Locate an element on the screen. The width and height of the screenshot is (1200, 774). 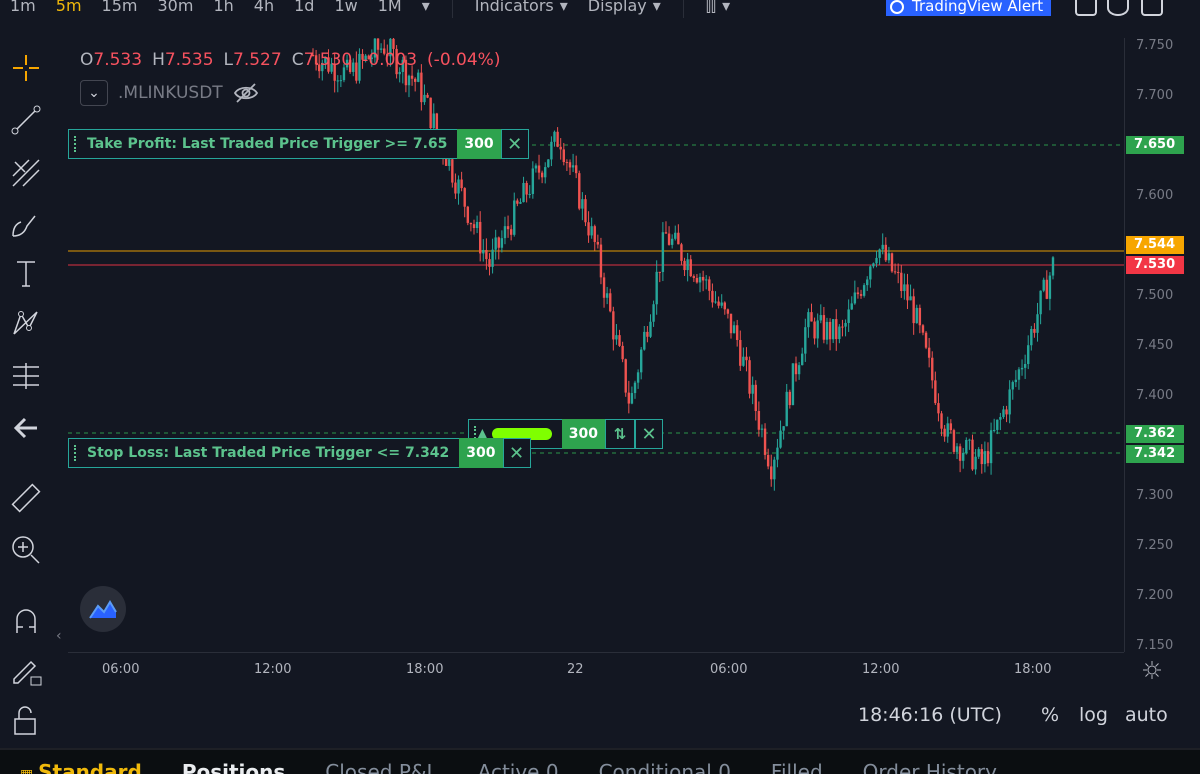
timeframe-5m: 5m is located at coordinates (69, 9).